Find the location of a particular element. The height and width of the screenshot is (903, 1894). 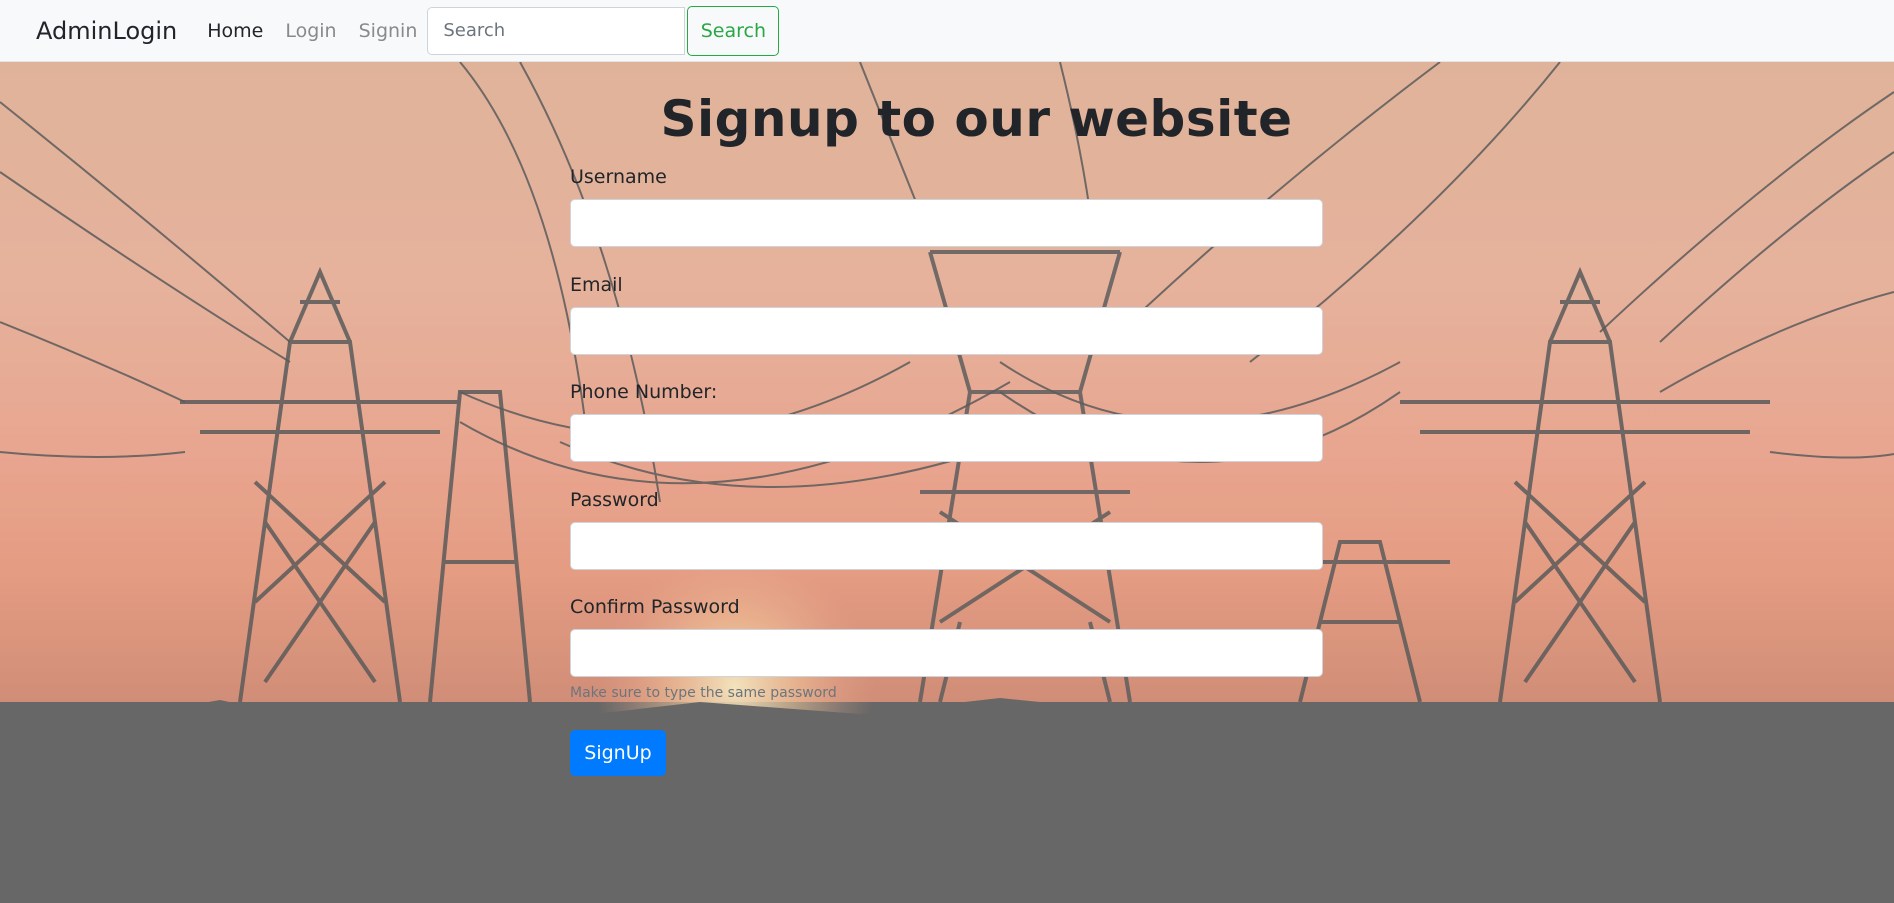

navbar: AdminLogin Home Login Signin Search is located at coordinates (947, 31).